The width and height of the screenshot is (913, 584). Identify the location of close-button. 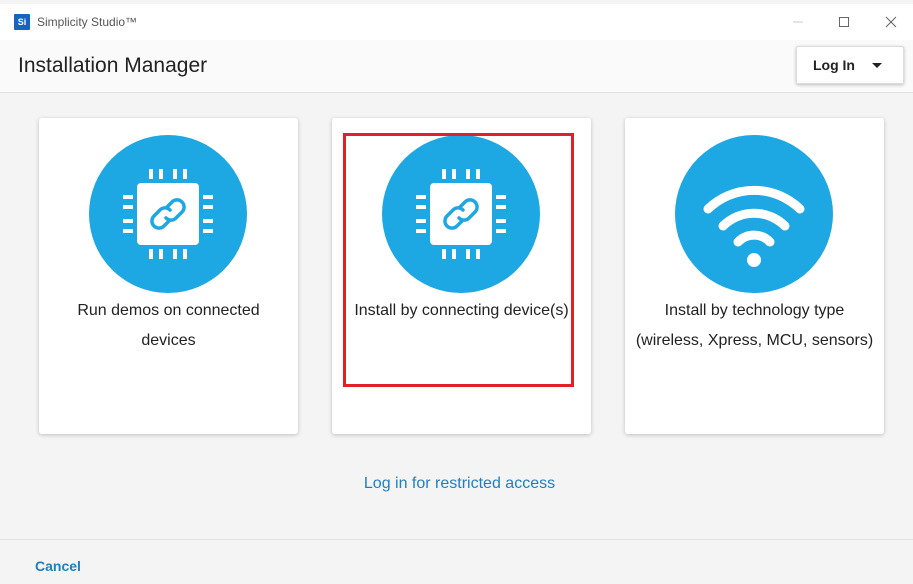
(891, 22).